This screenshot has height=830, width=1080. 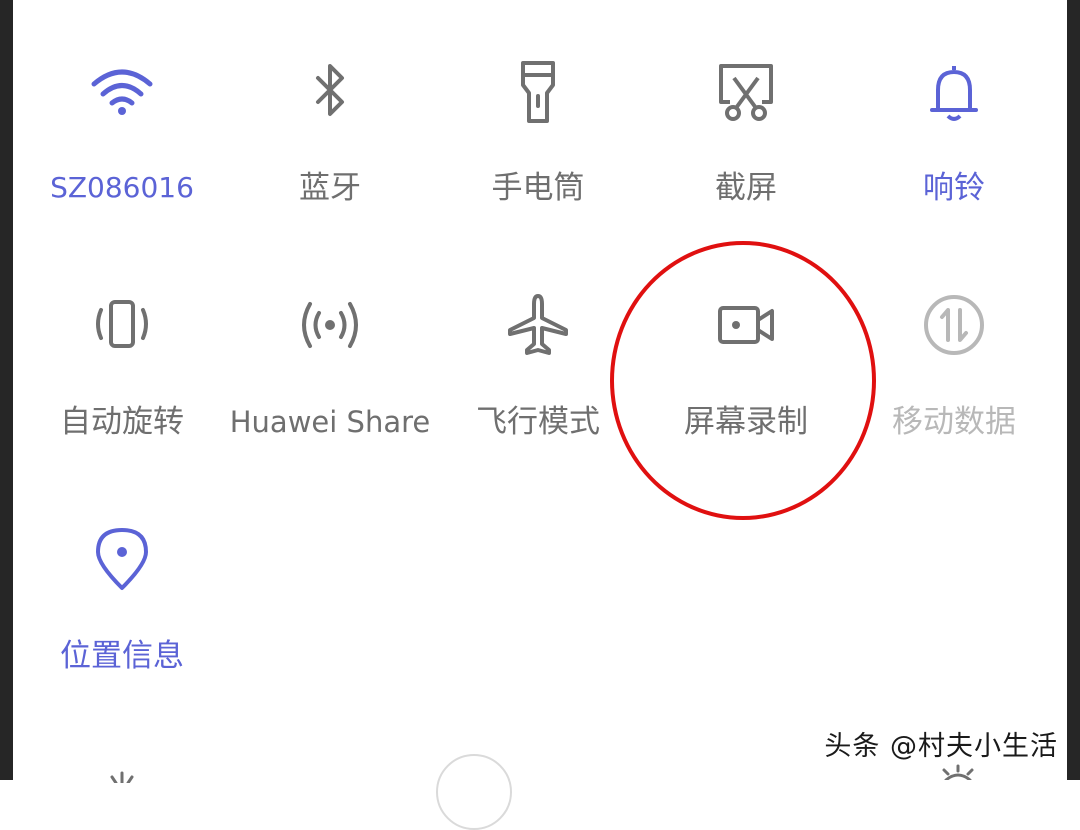 What do you see at coordinates (122, 94) in the screenshot?
I see `wifi-icon` at bounding box center [122, 94].